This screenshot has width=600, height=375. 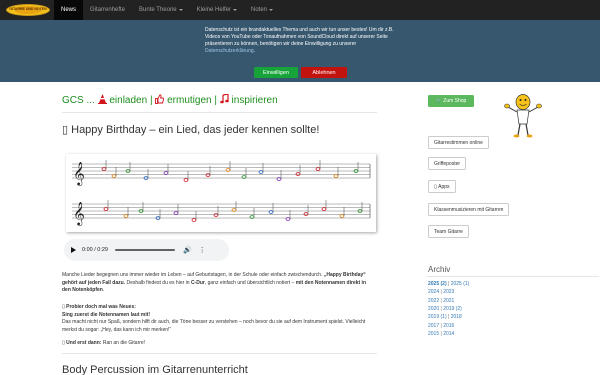 What do you see at coordinates (229, 51) in the screenshot?
I see `privacy-policy-link: Datenschutzerklärung` at bounding box center [229, 51].